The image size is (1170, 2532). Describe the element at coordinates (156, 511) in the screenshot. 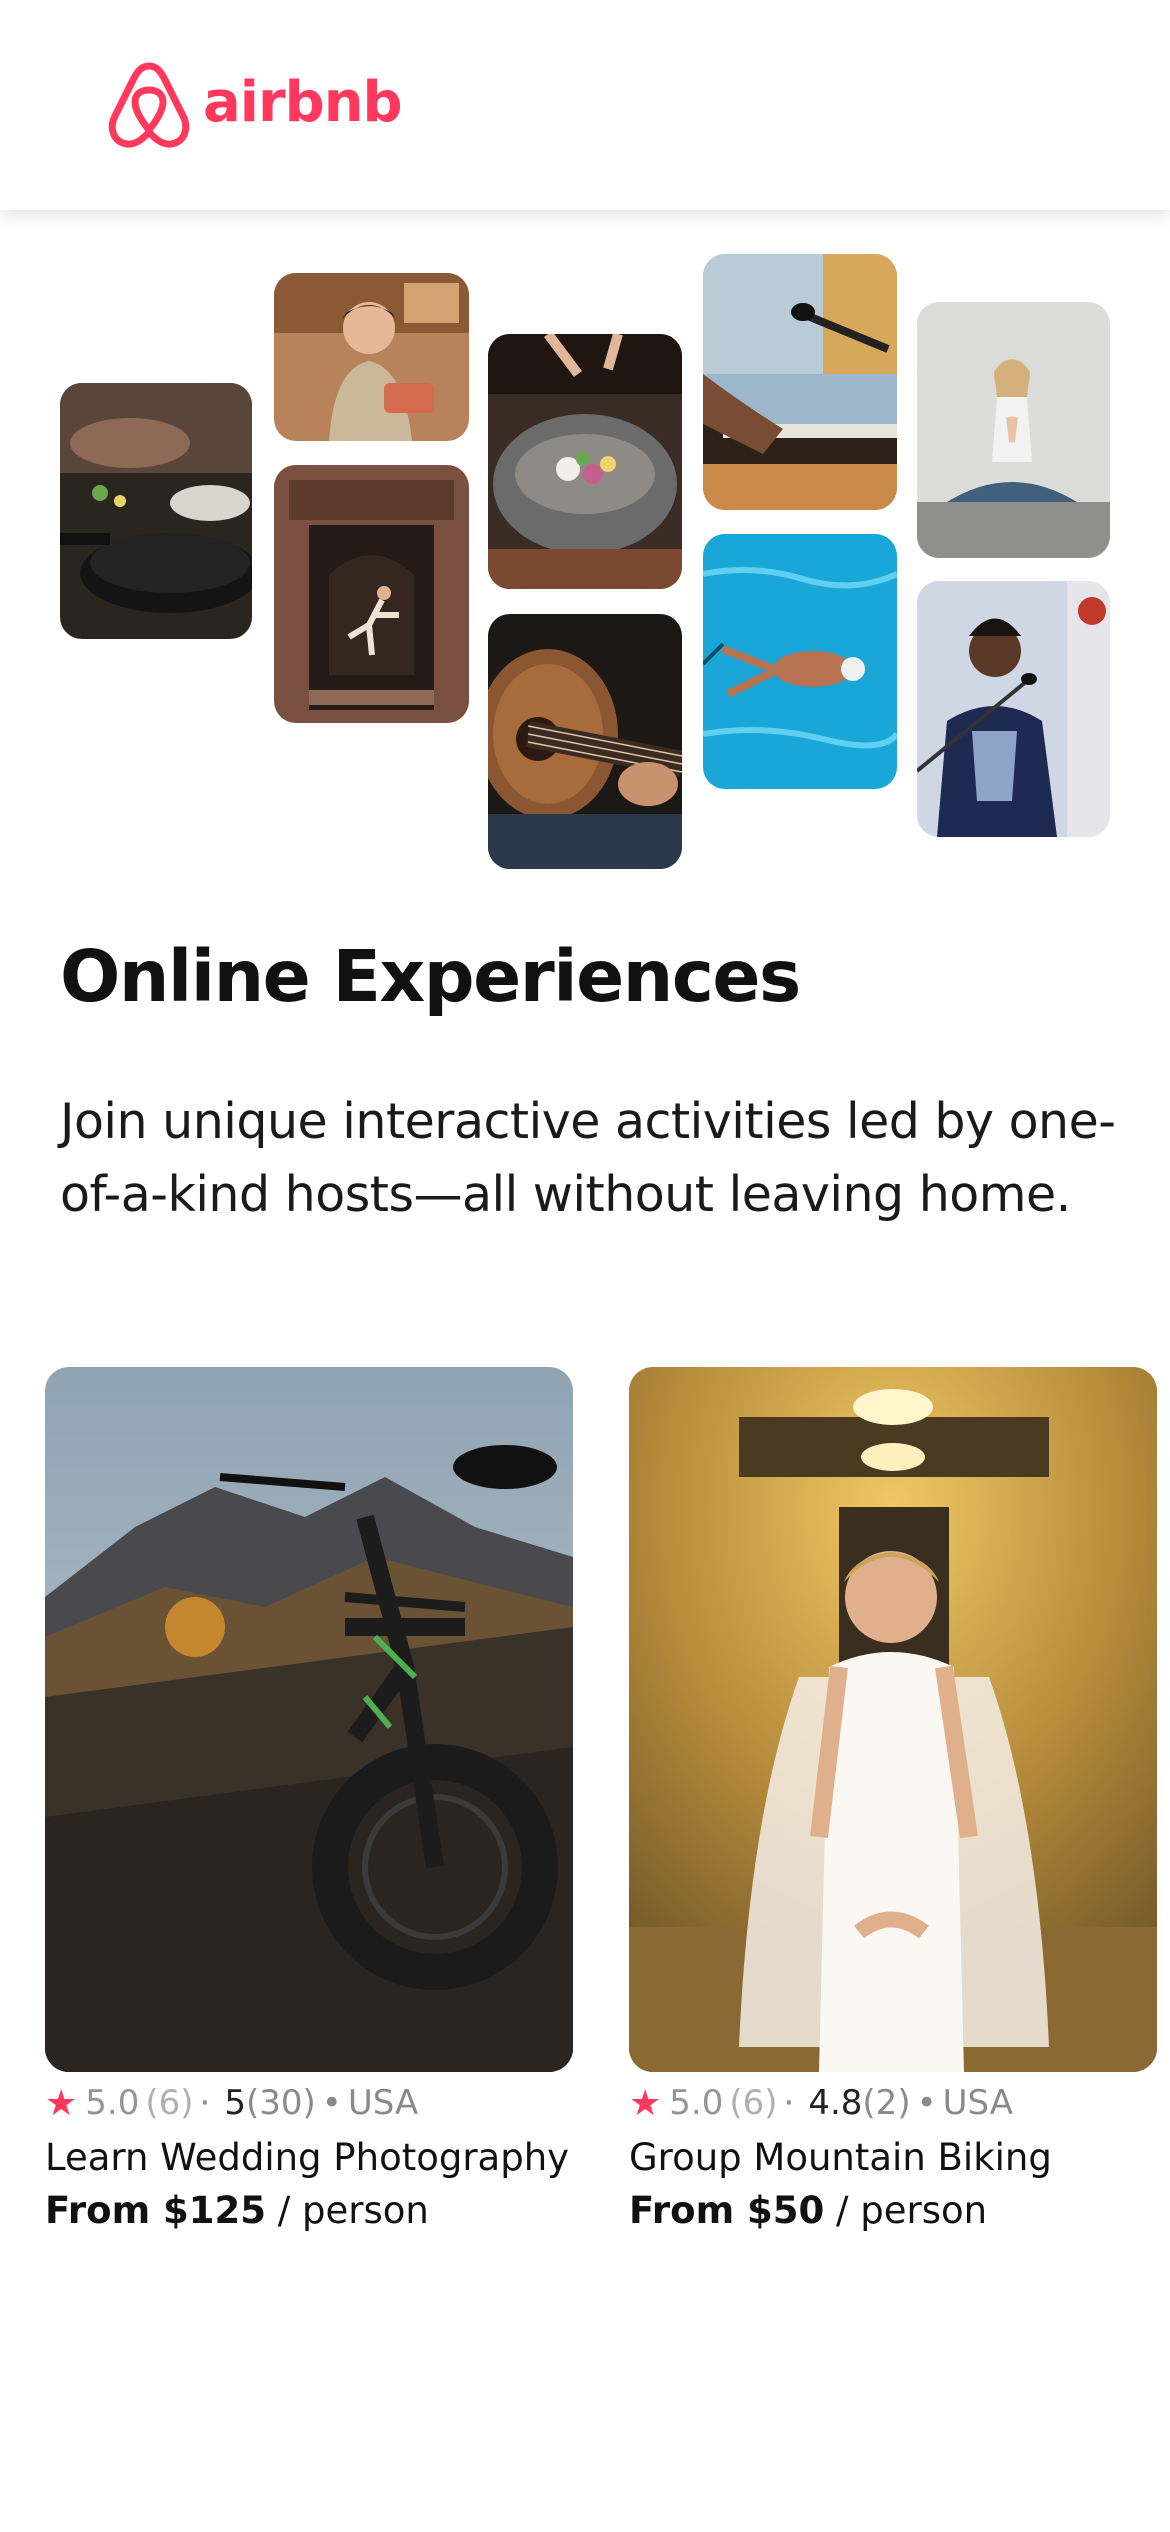

I see `cooking-pan-photo` at that location.